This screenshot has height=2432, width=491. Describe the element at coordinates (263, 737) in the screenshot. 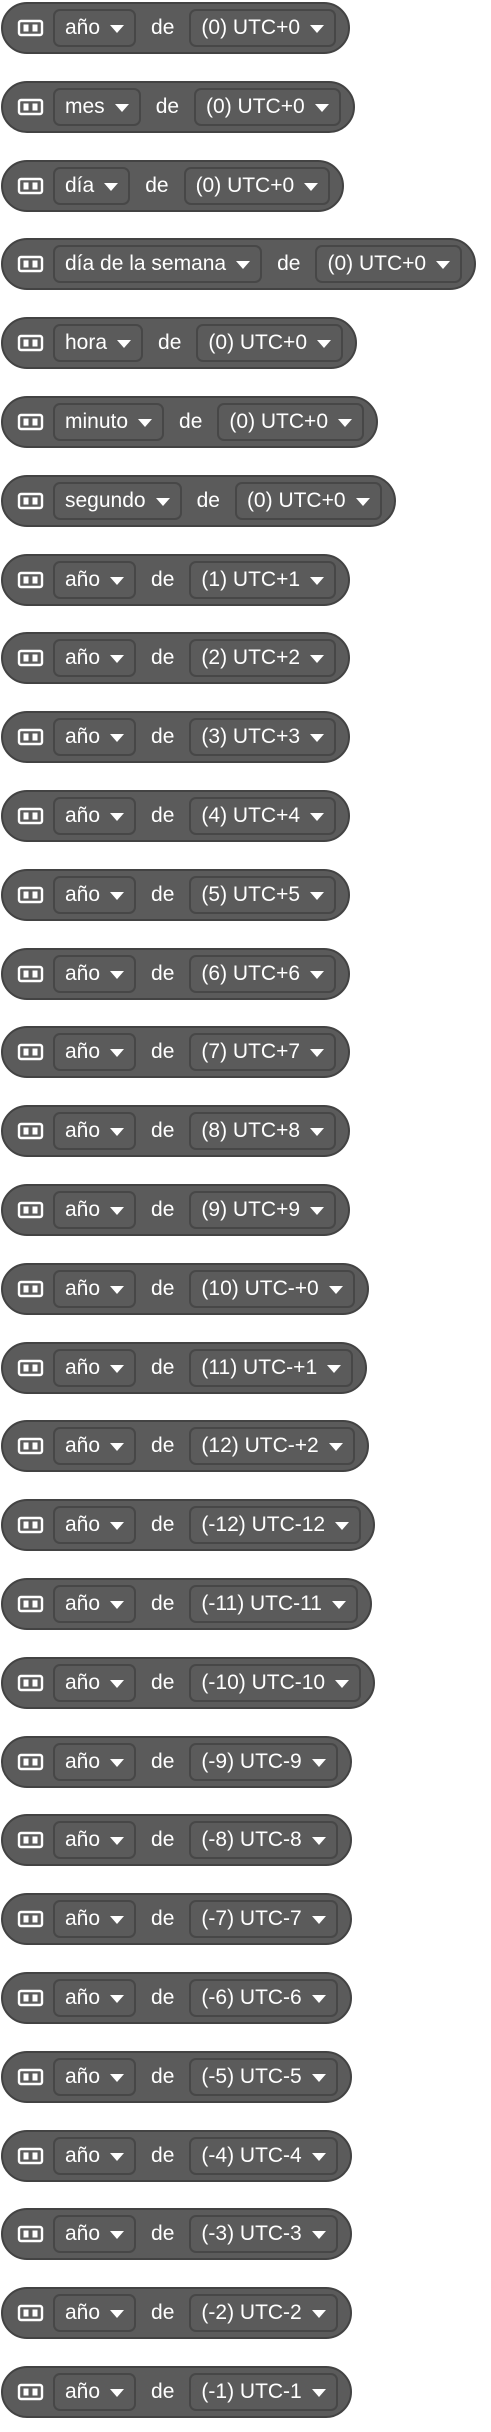

I see `timezone-dropdown: (3) UTC+3` at that location.